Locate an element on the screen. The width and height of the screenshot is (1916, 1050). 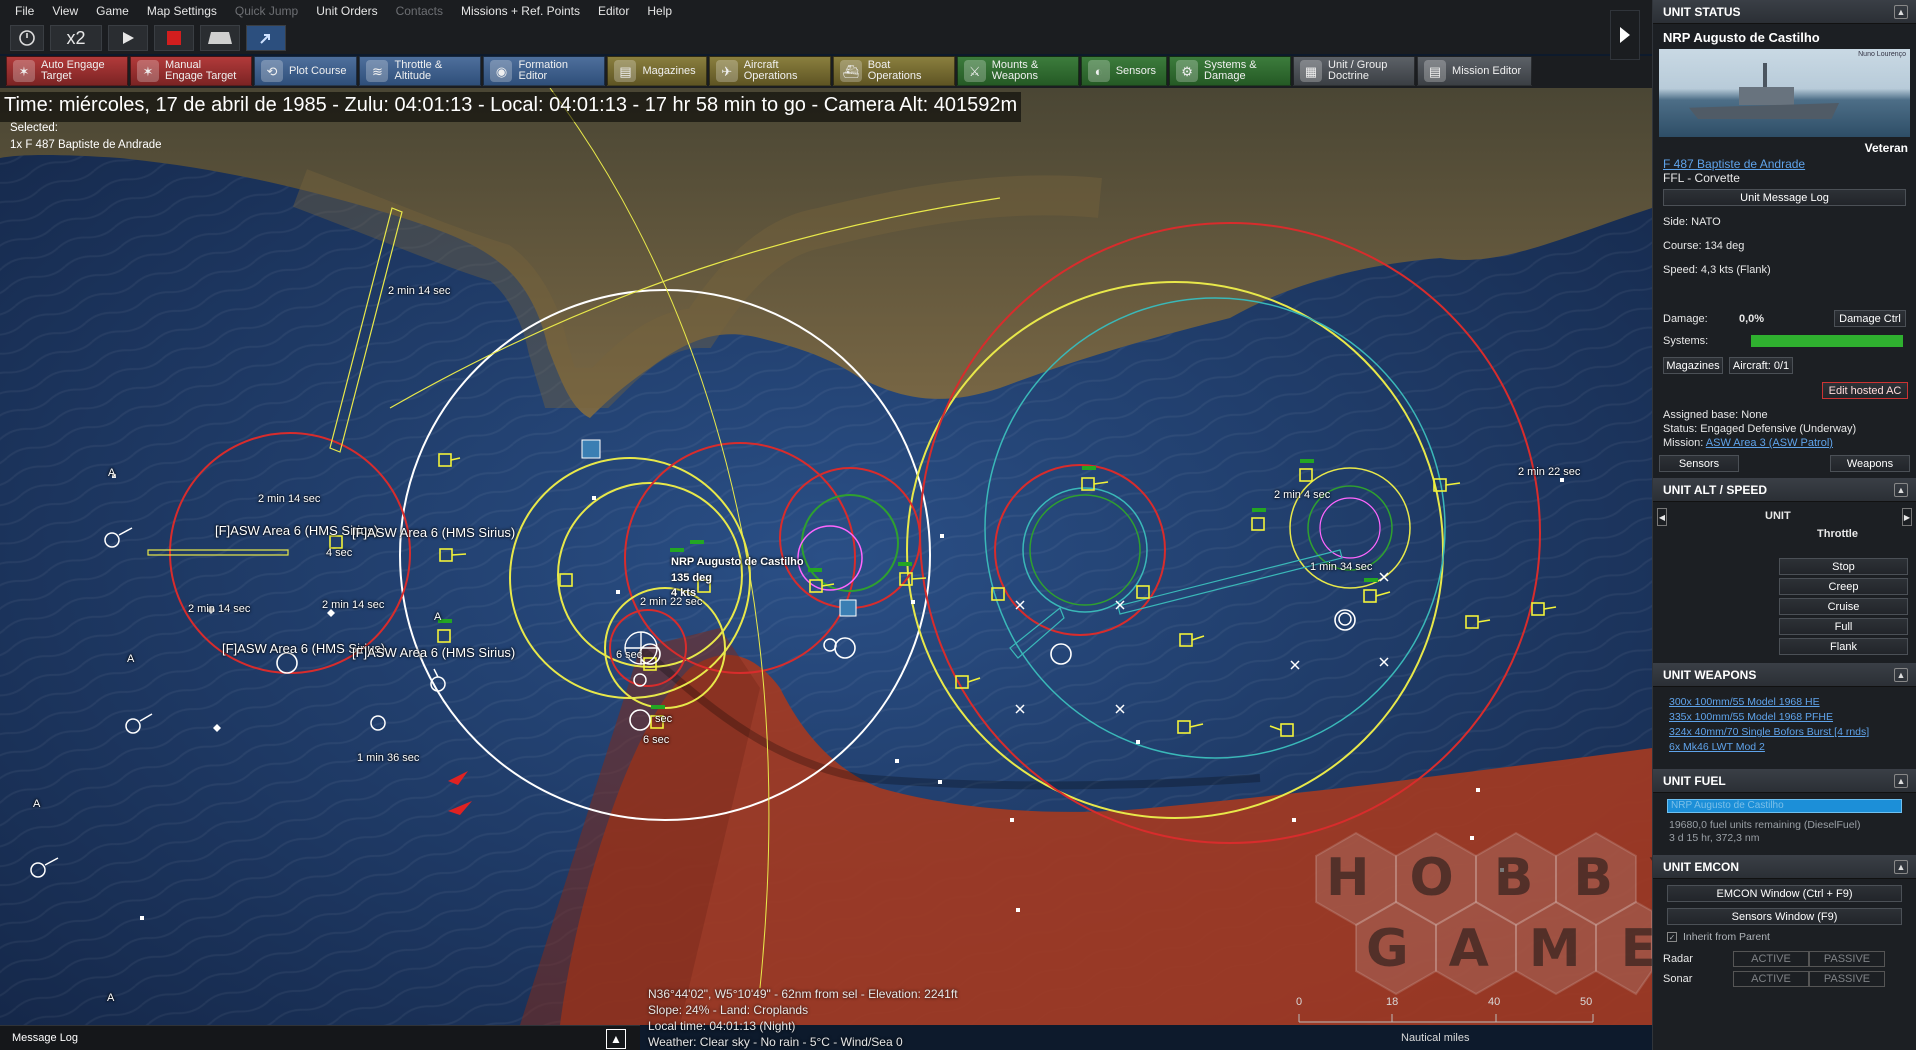
time-compression: x2 is located at coordinates (76, 38).